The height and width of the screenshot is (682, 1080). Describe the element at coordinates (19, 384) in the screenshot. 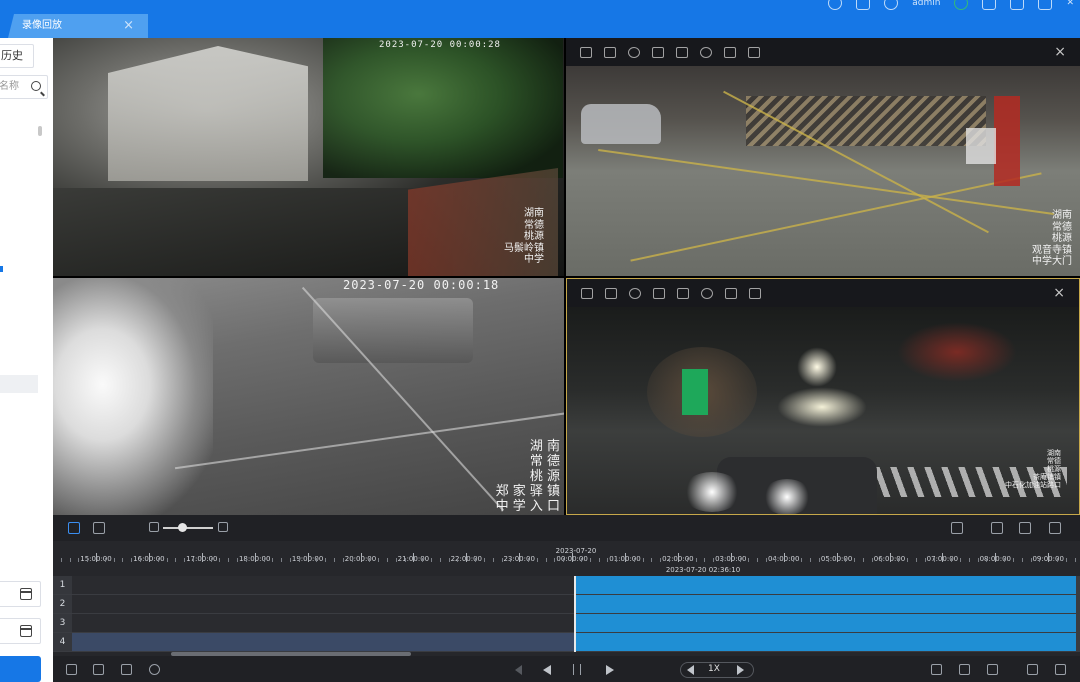

I see `selected-tree-row` at that location.